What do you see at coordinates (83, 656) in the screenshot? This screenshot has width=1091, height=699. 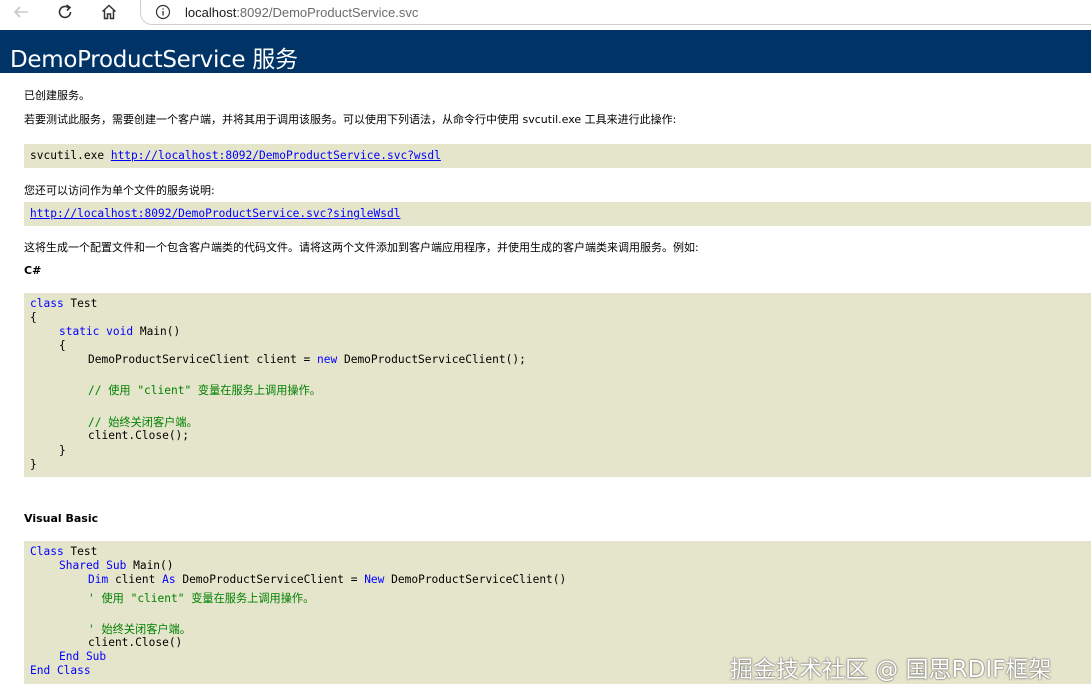 I see `code-line: End Sub` at bounding box center [83, 656].